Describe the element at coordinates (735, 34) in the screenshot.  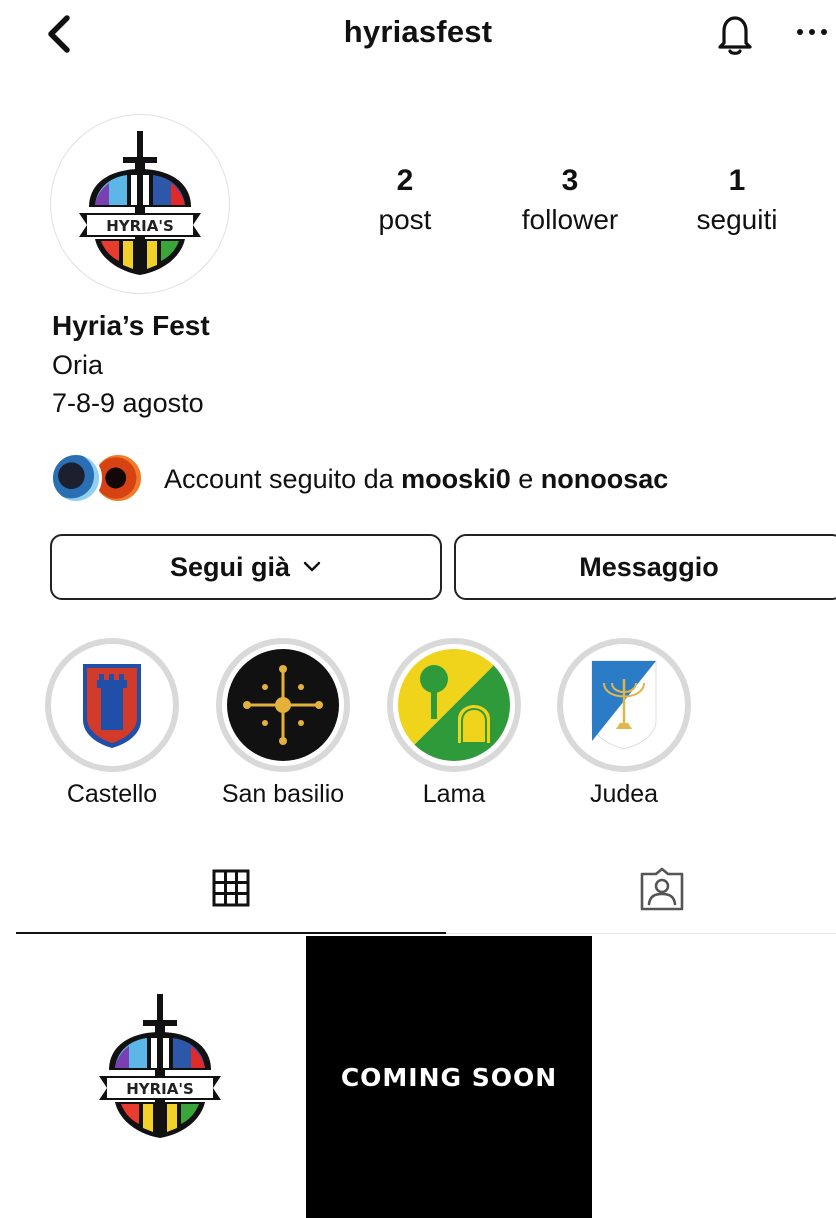
I see `bell-icon` at that location.